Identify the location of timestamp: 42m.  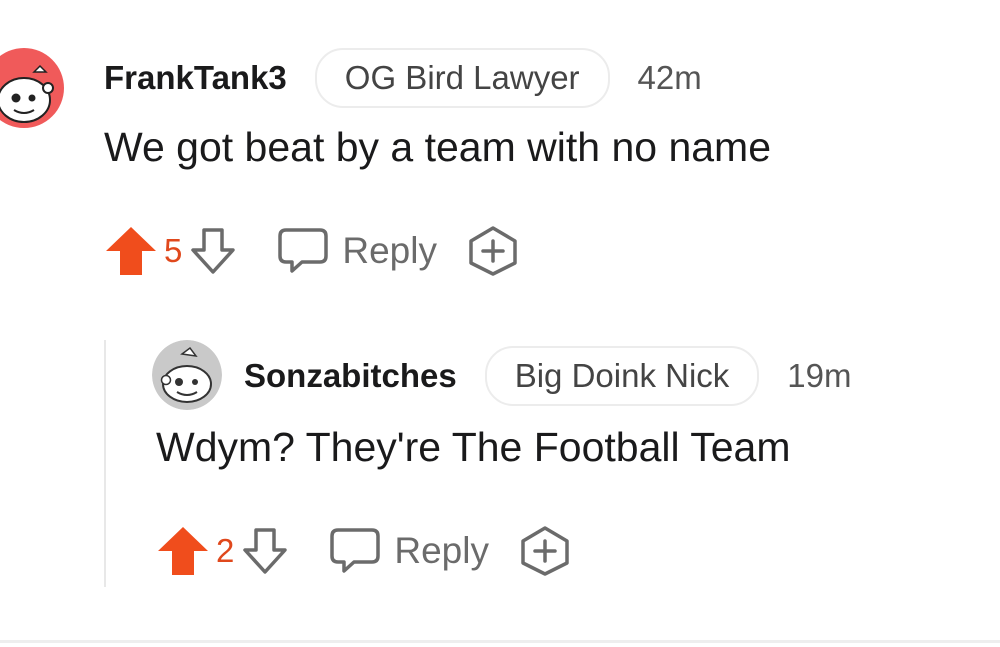
(669, 77).